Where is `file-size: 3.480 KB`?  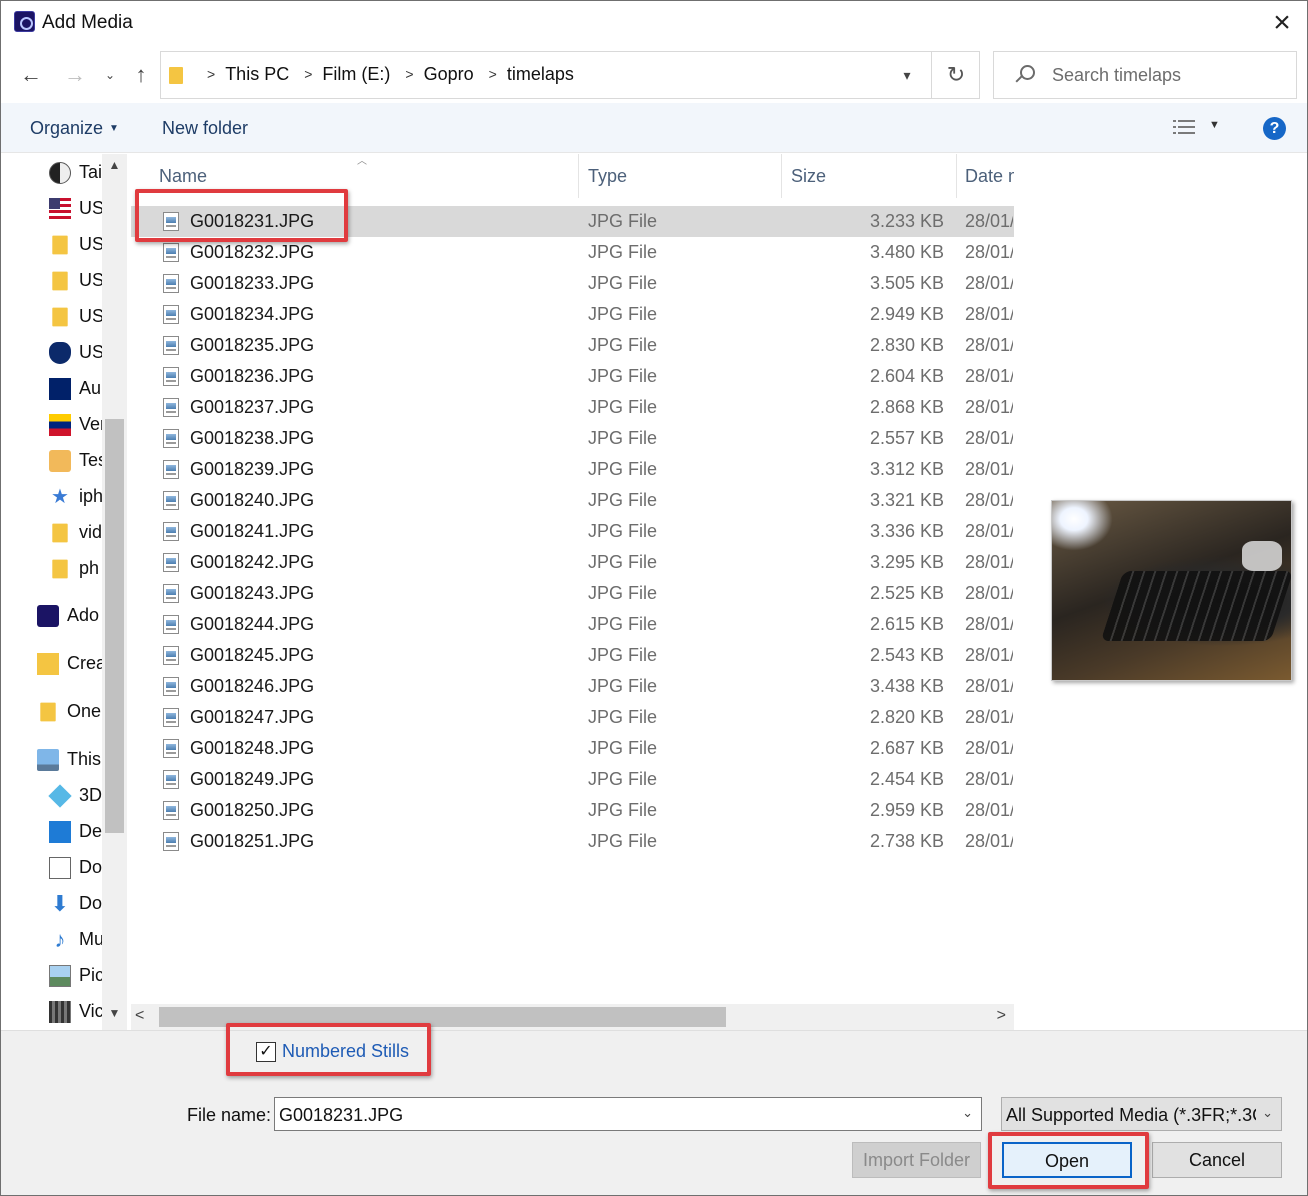
file-size: 3.480 KB is located at coordinates (906, 252).